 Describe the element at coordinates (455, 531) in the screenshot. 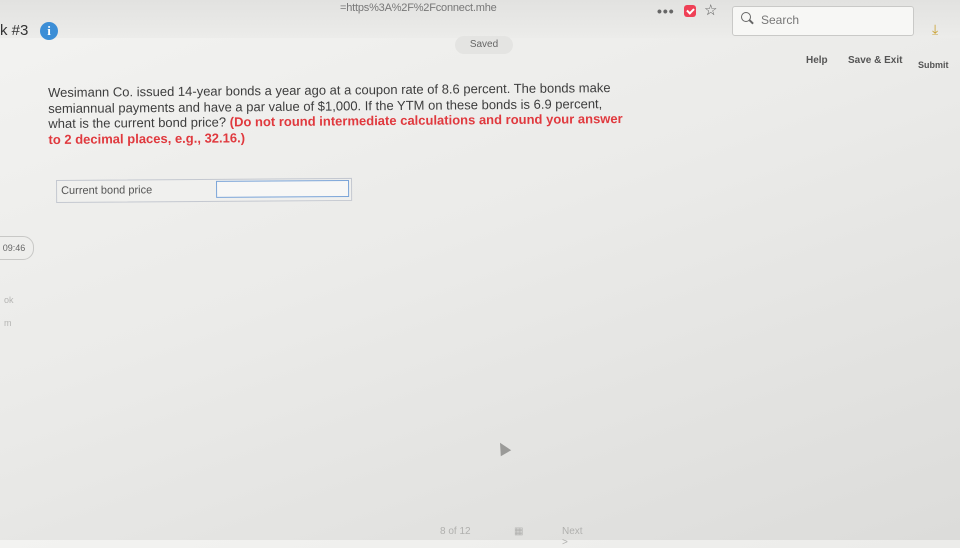

I see `page-indicator: 8 of 12` at that location.